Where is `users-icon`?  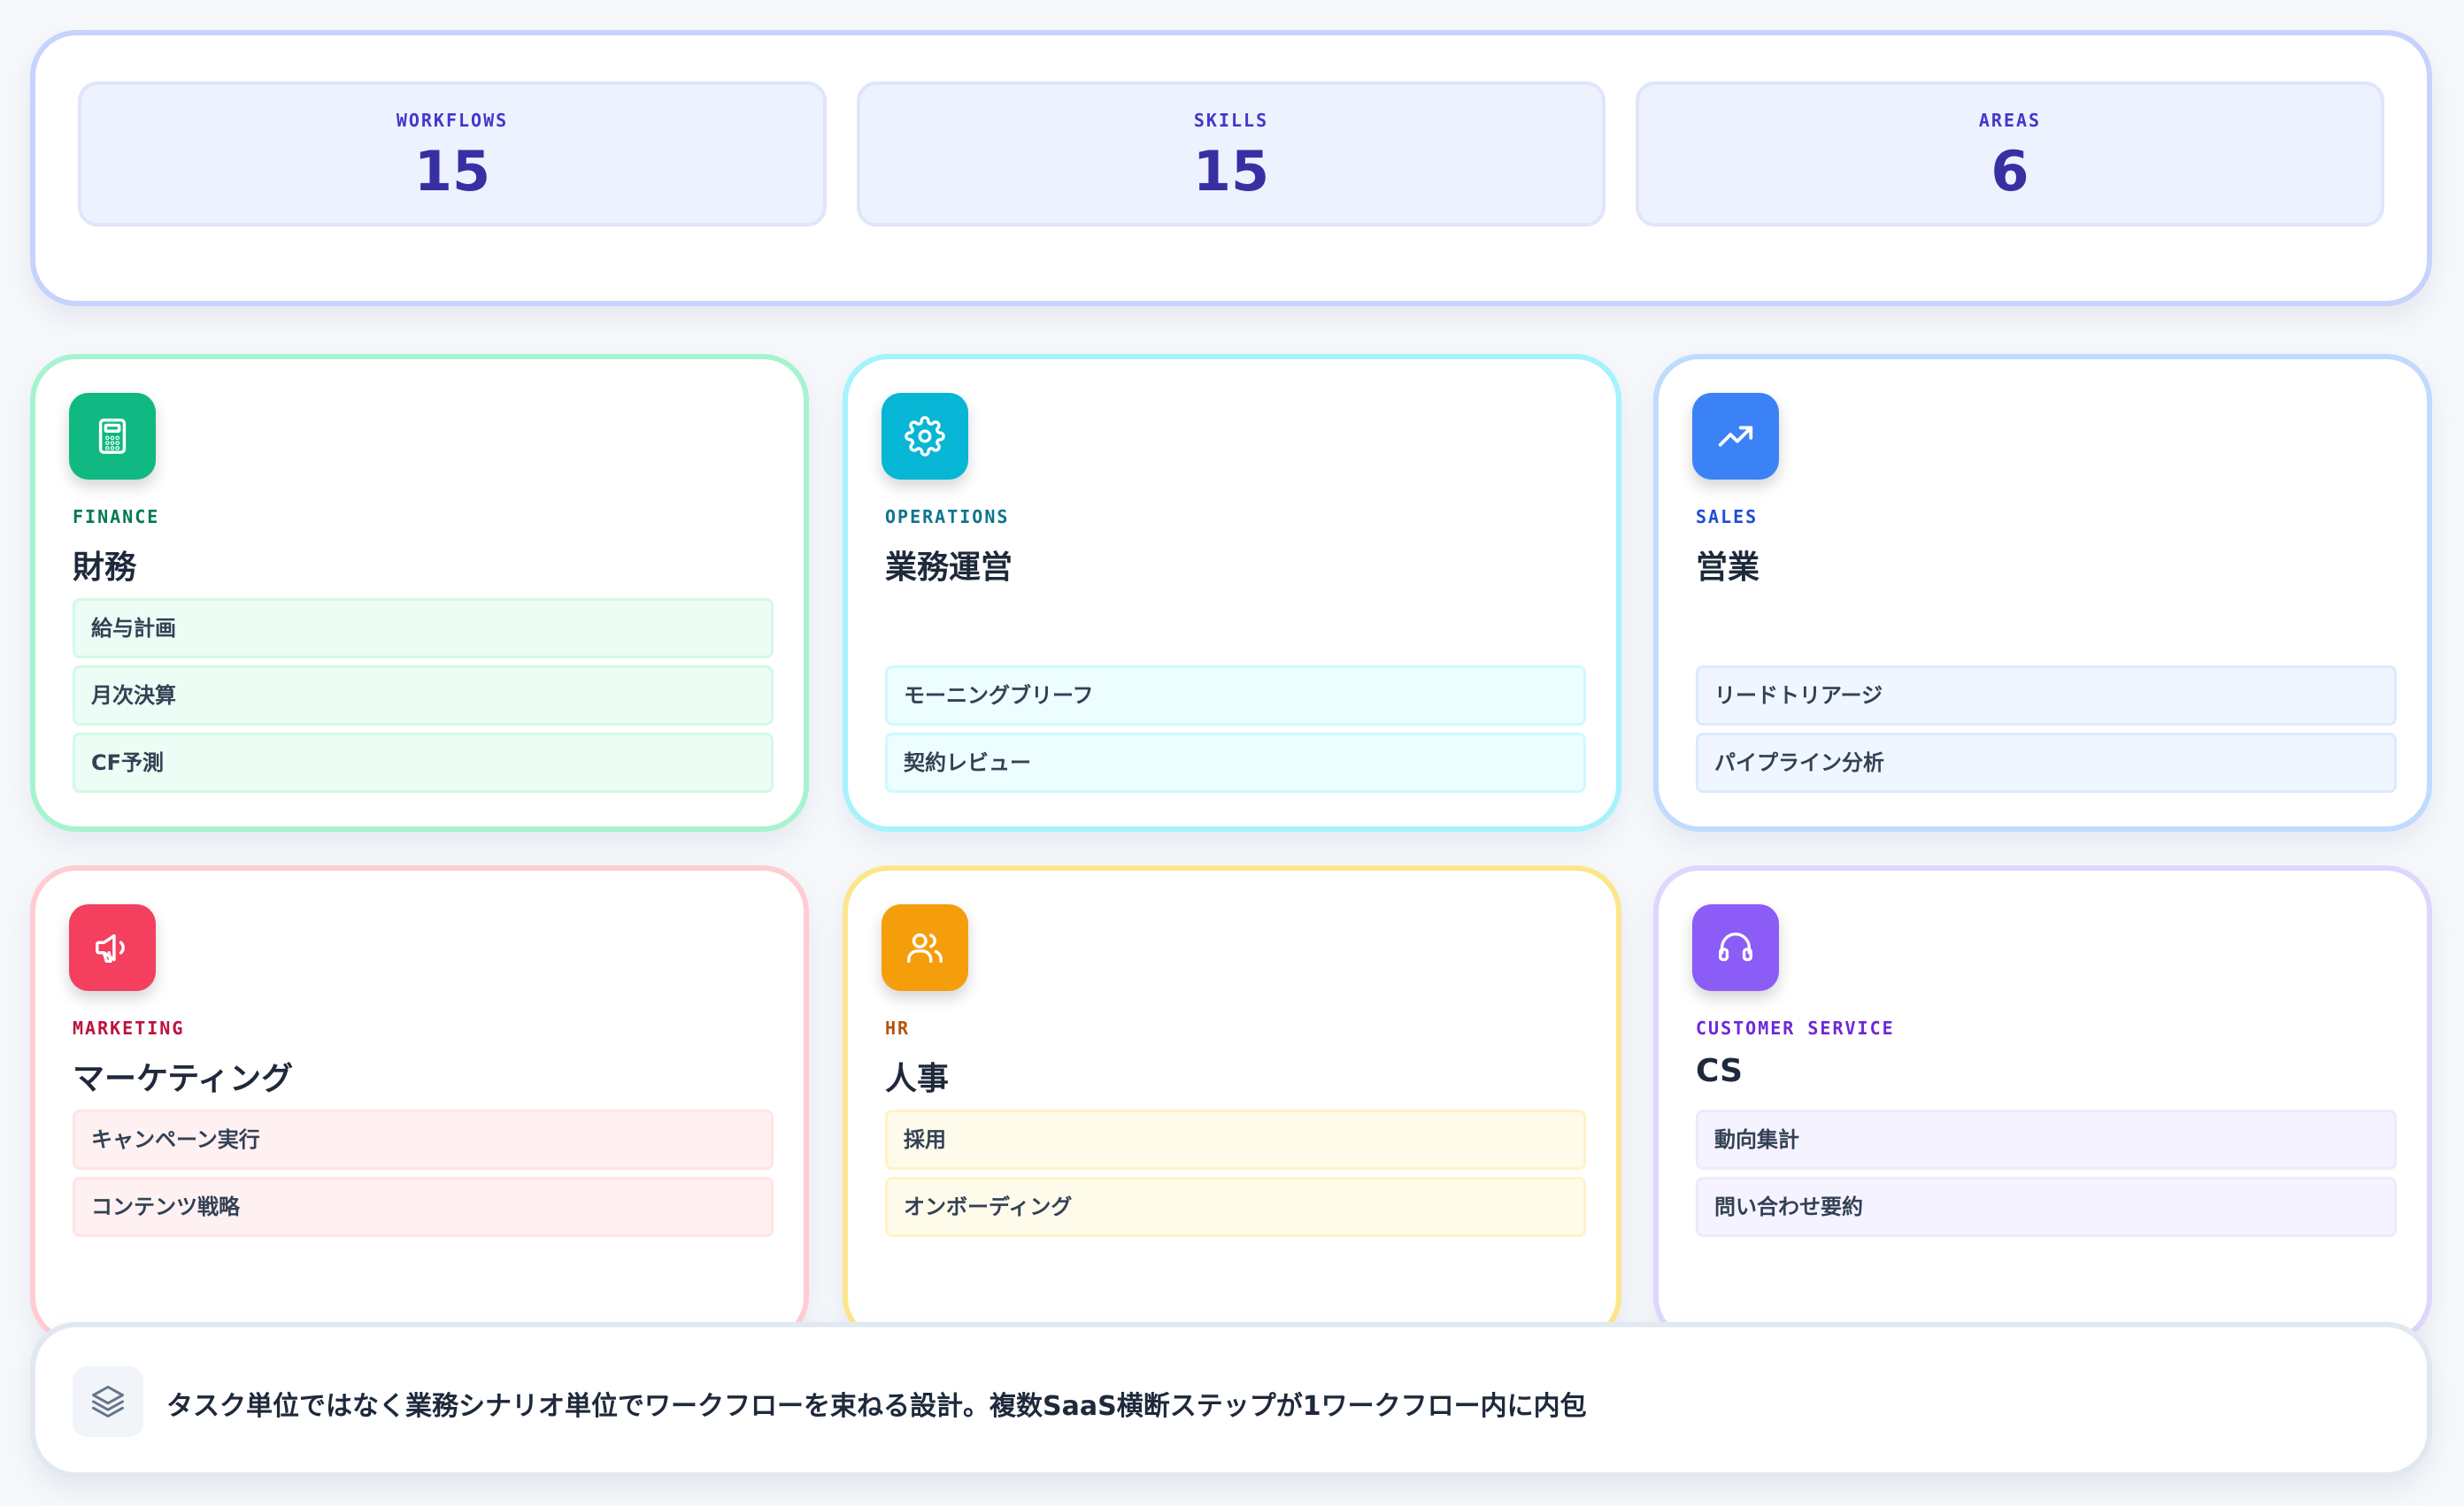 users-icon is located at coordinates (925, 948).